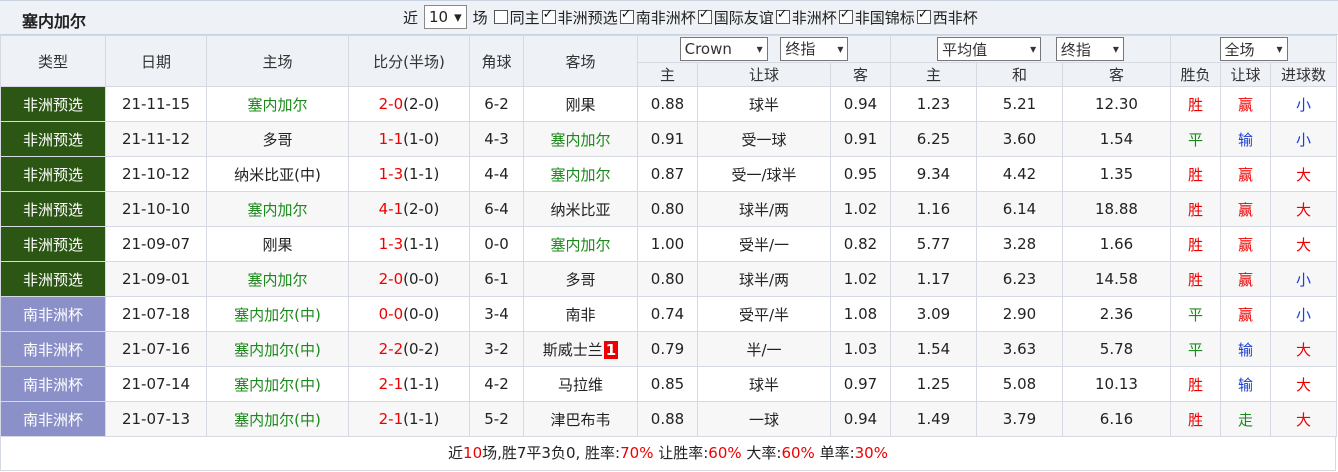  Describe the element at coordinates (496, 419) in the screenshot. I see `corner-cell: 5-2` at that location.